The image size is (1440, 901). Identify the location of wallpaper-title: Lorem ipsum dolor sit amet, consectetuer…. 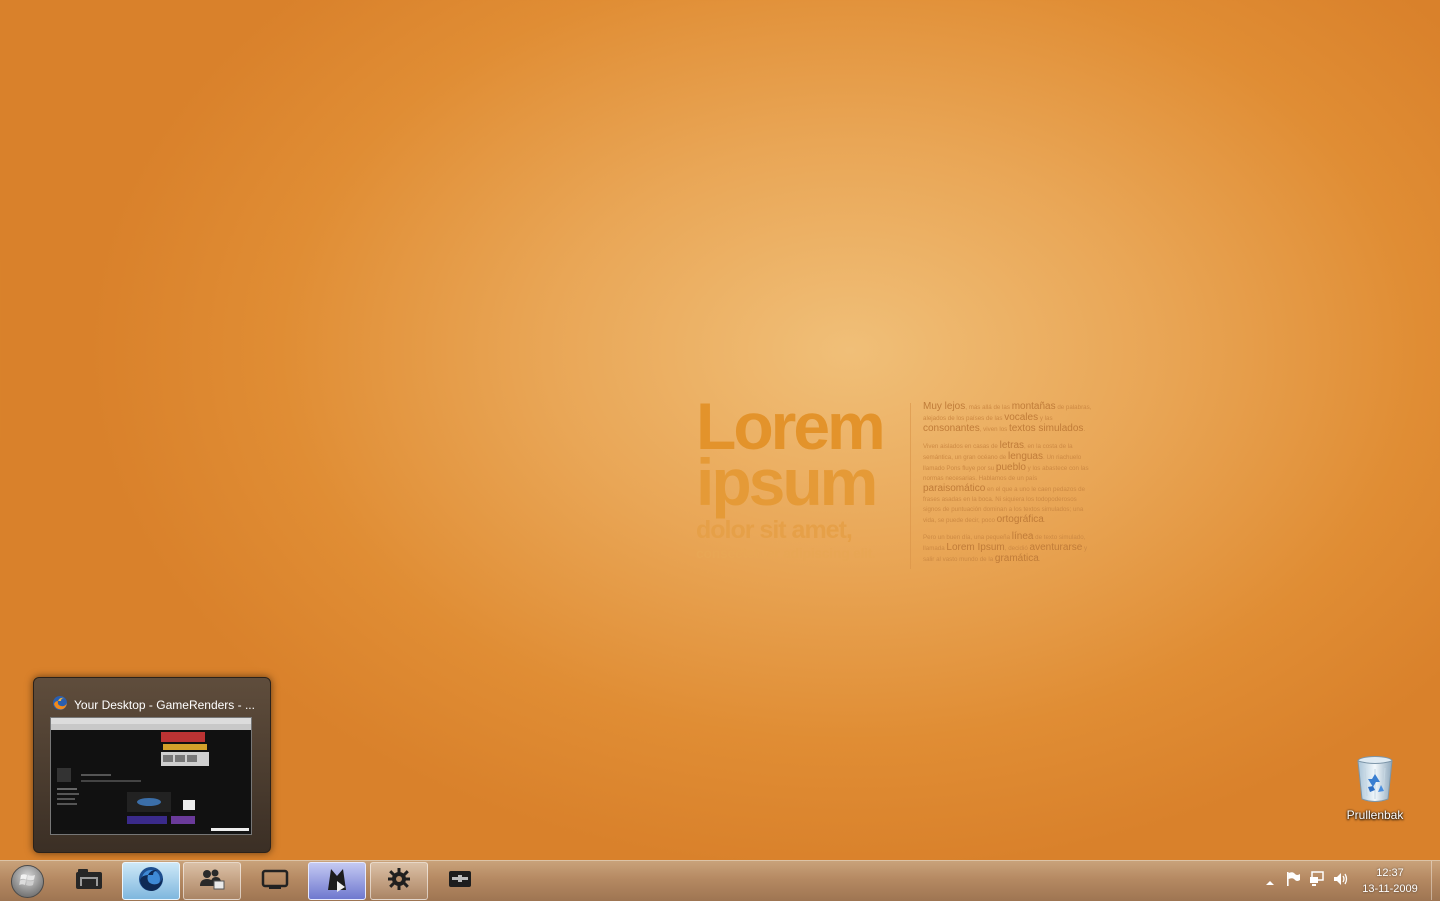
(799, 477).